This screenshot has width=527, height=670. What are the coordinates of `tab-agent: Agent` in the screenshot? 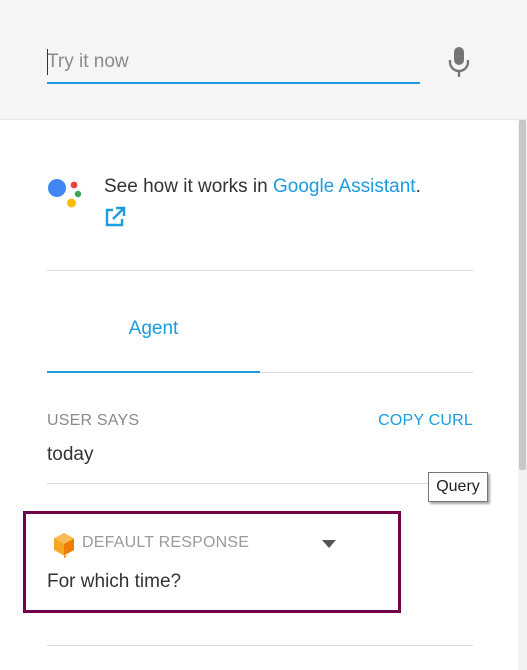 It's located at (153, 329).